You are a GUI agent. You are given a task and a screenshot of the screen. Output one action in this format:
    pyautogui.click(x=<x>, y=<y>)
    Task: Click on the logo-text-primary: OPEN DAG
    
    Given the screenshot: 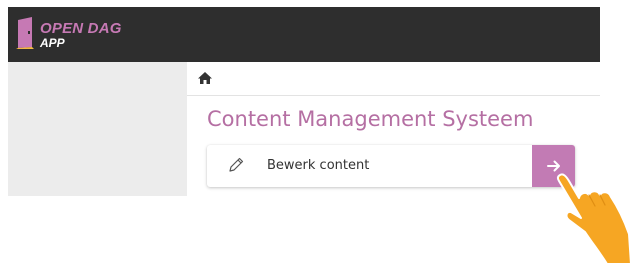 What is the action you would take?
    pyautogui.click(x=81, y=28)
    